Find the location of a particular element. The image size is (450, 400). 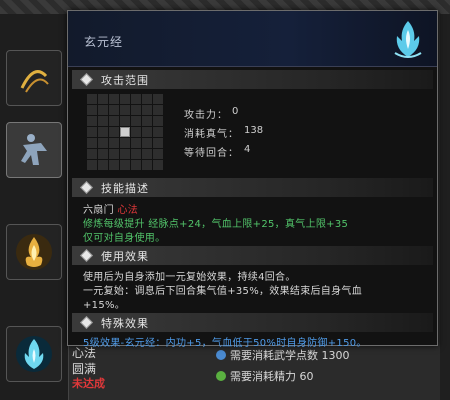

attack-range-grid is located at coordinates (125, 132).